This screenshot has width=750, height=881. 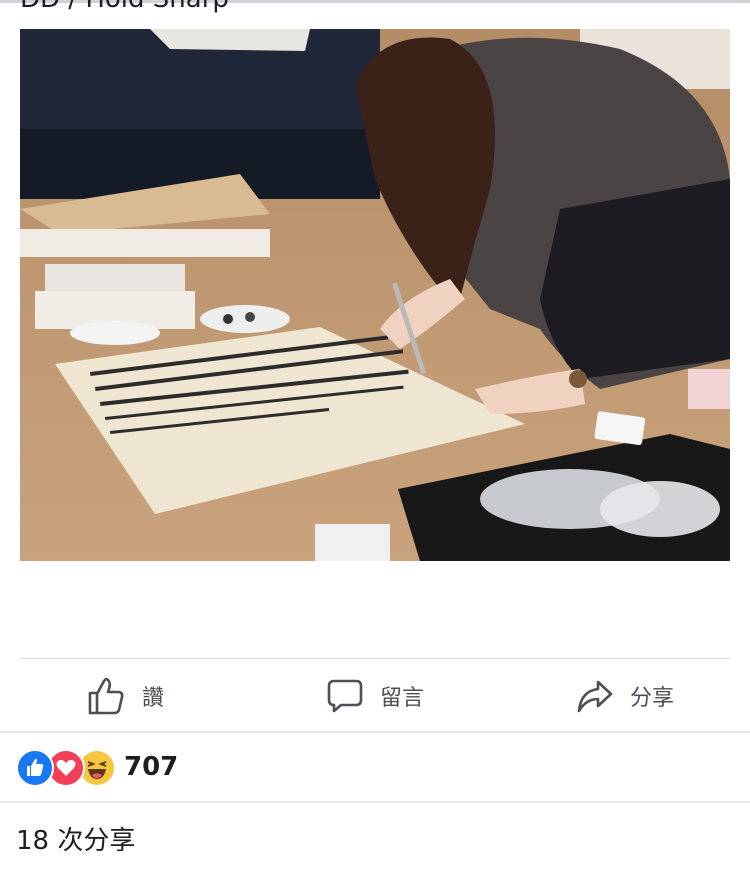 What do you see at coordinates (651, 698) in the screenshot?
I see `share-label: 分享` at bounding box center [651, 698].